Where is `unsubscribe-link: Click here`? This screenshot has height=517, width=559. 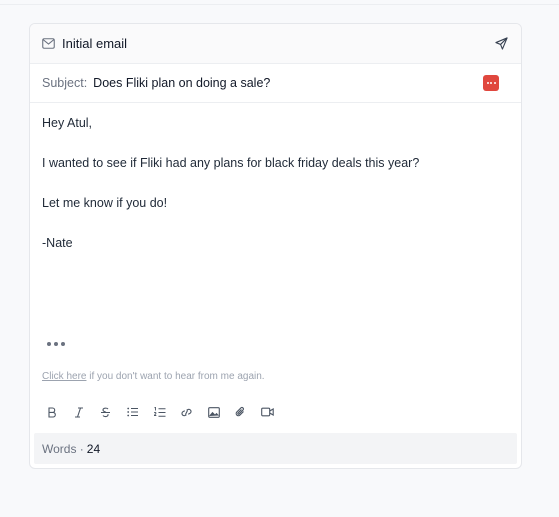 unsubscribe-link: Click here is located at coordinates (64, 376).